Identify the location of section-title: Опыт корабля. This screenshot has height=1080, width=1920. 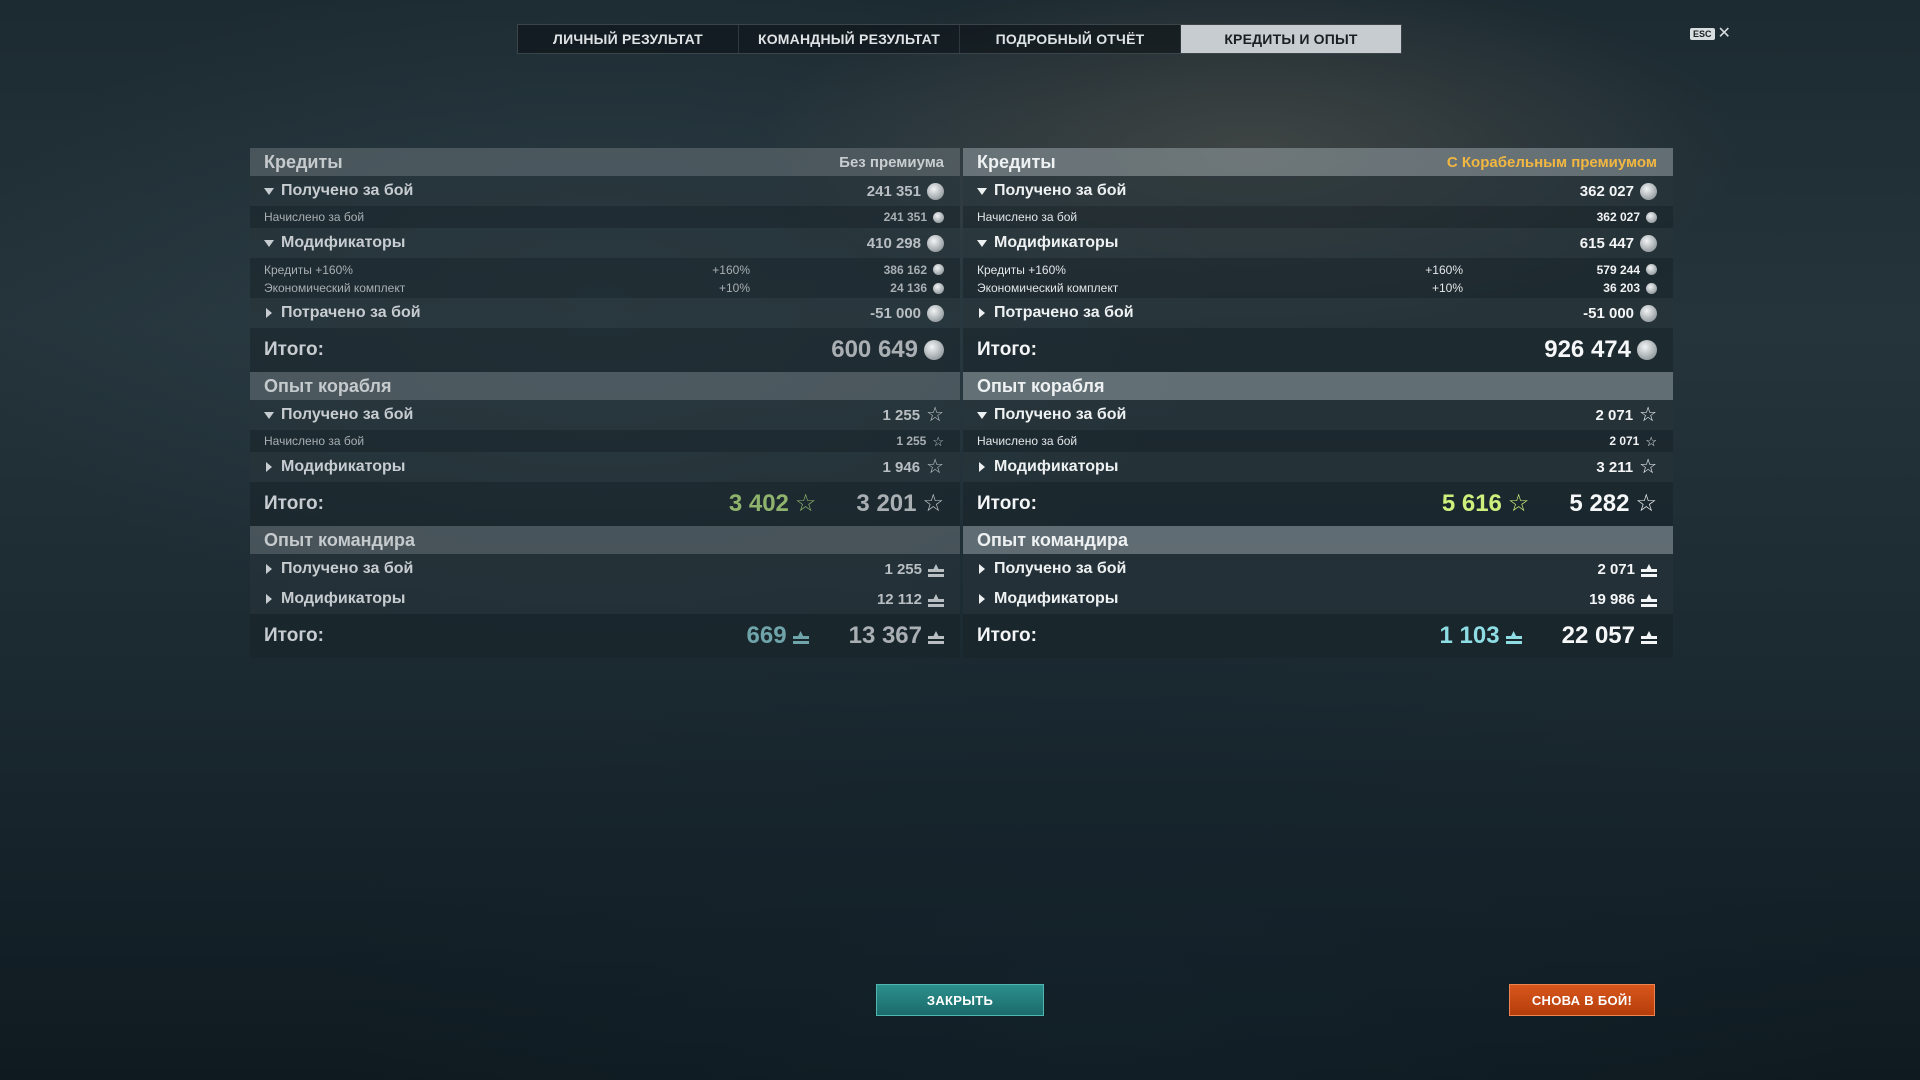
(328, 385).